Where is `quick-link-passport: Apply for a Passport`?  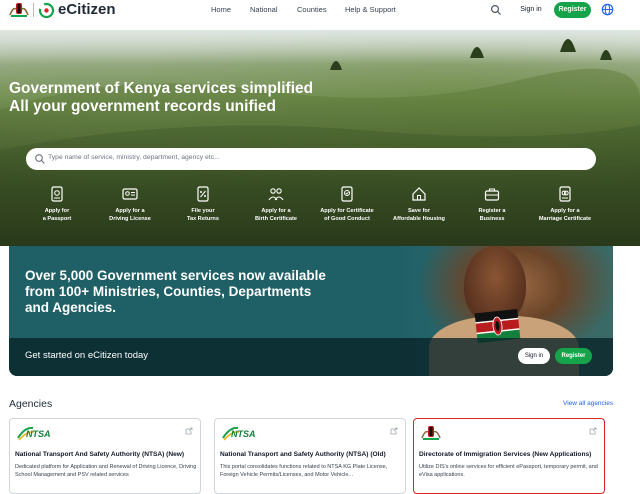
quick-link-passport: Apply for a Passport is located at coordinates (57, 204).